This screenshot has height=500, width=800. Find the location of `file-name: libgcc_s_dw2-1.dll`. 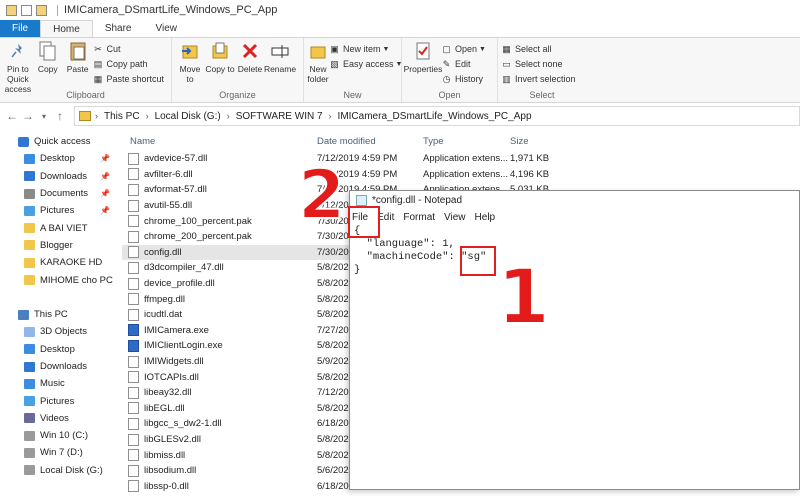

file-name: libgcc_s_dw2-1.dll is located at coordinates (183, 424).